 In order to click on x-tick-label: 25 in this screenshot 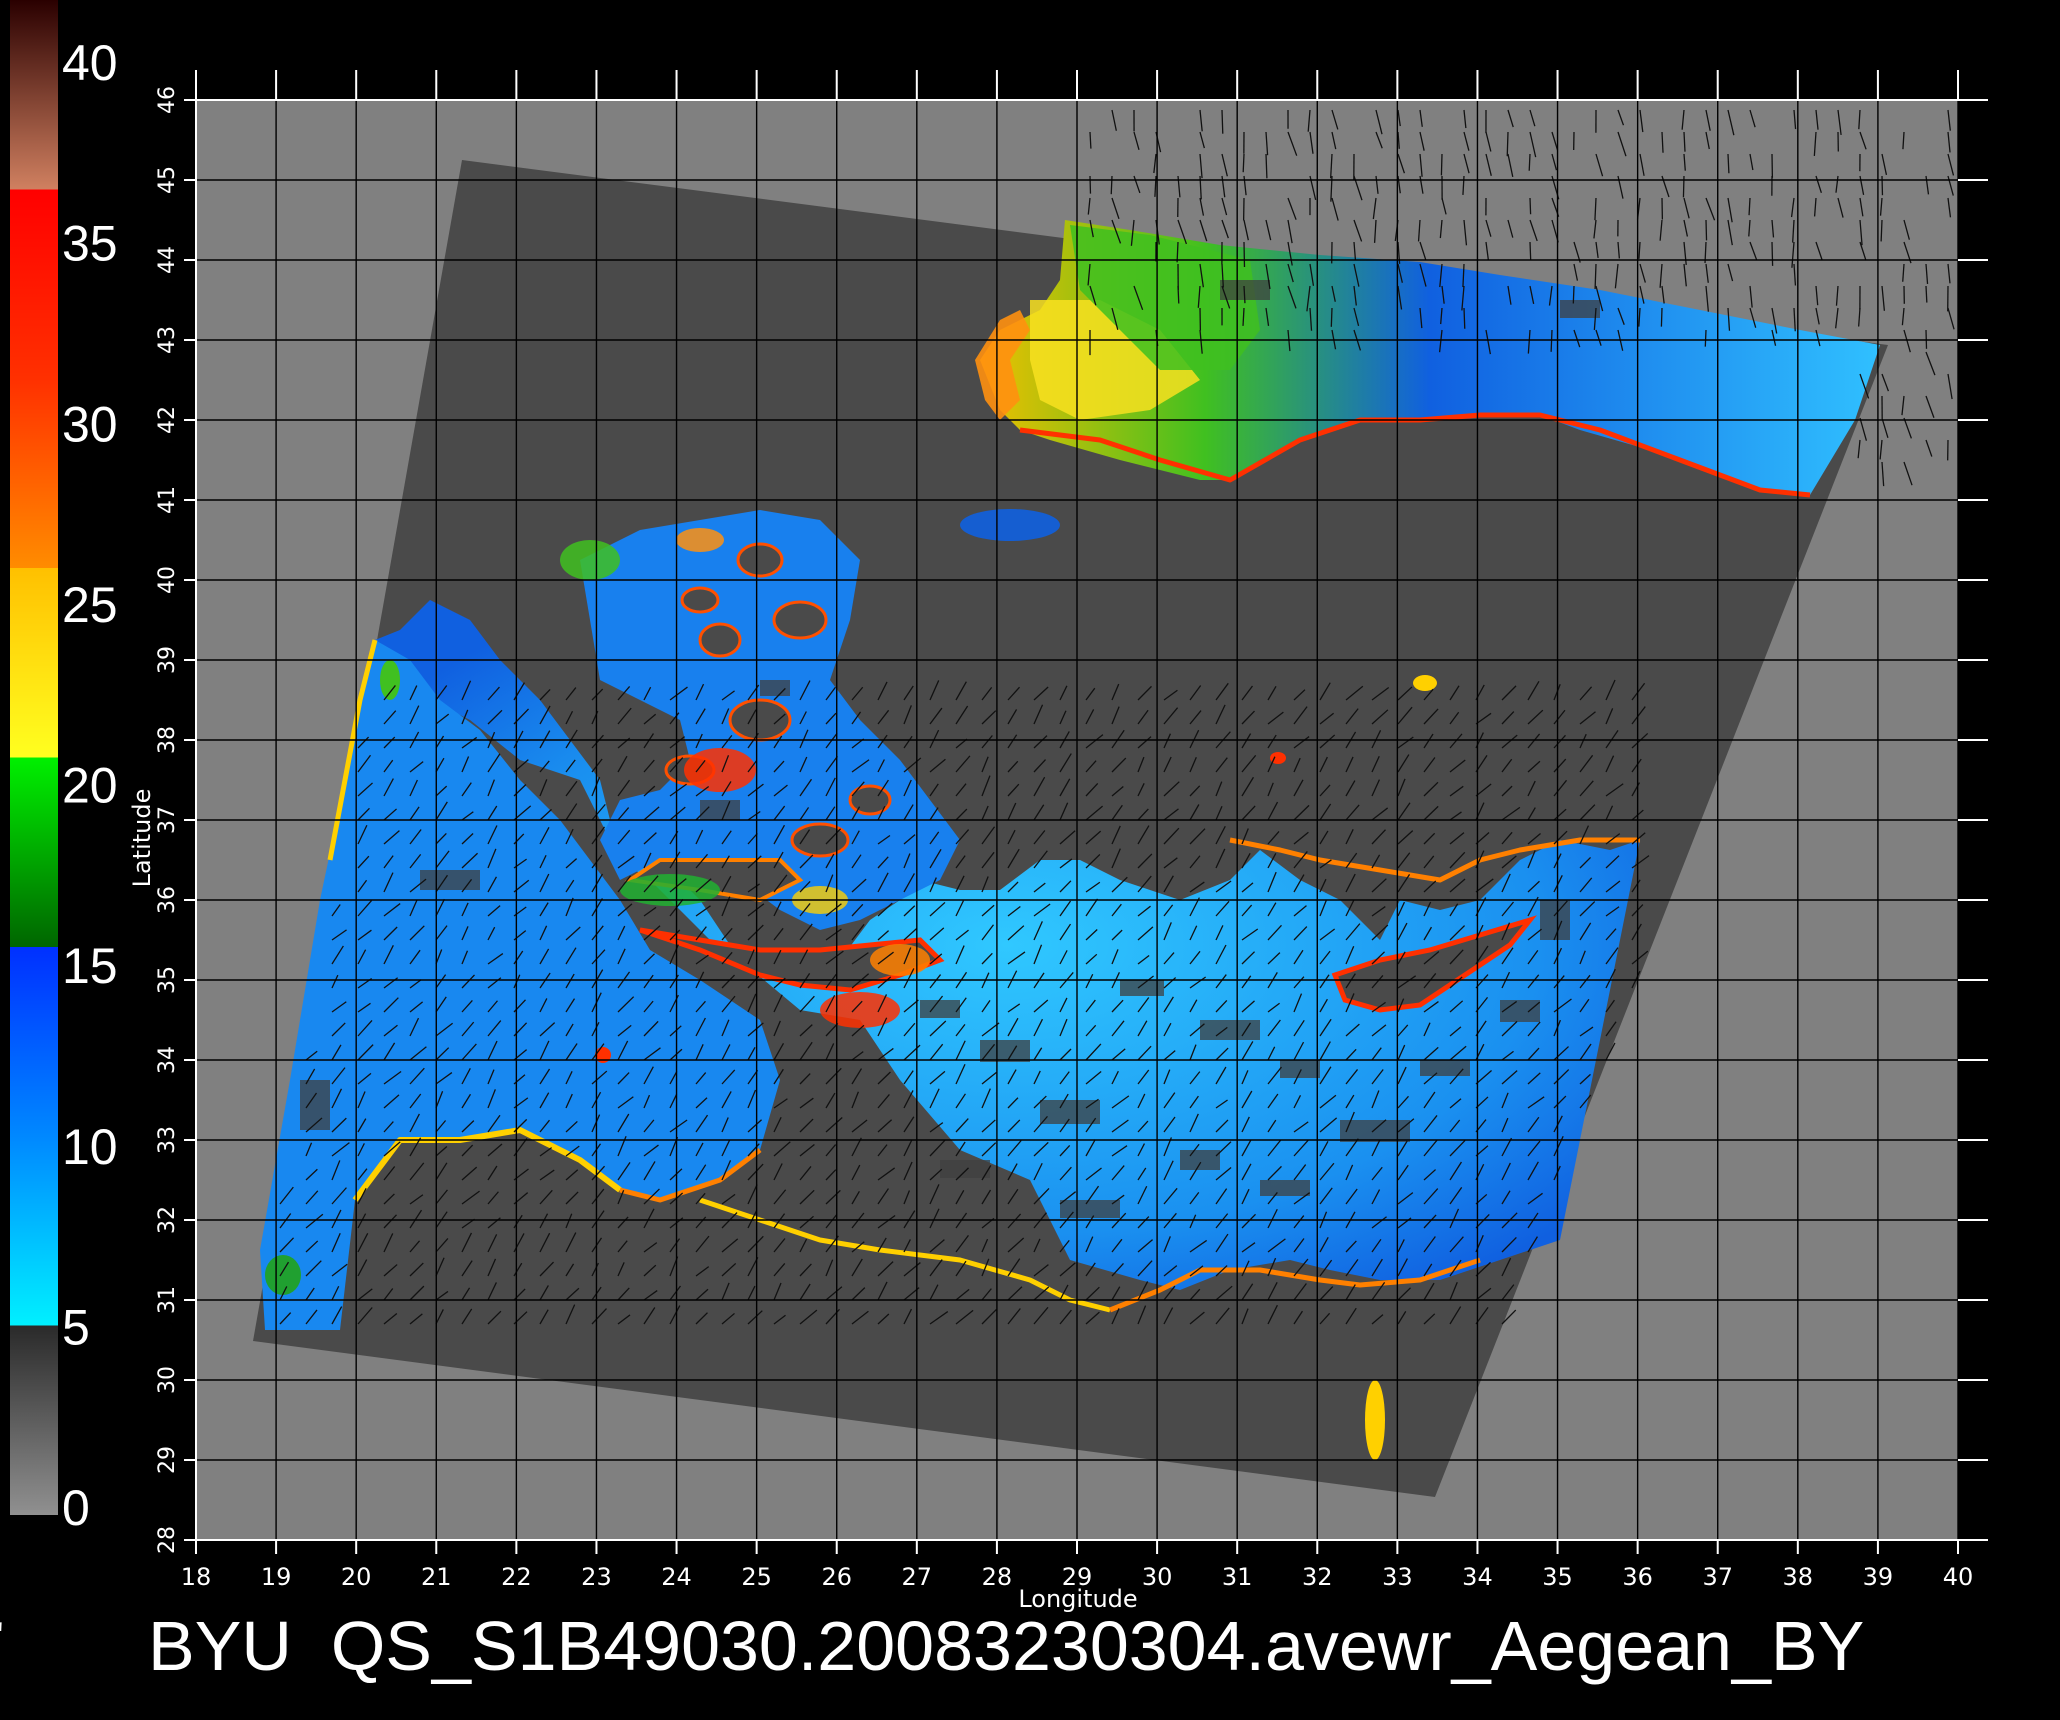, I will do `click(756, 1577)`.